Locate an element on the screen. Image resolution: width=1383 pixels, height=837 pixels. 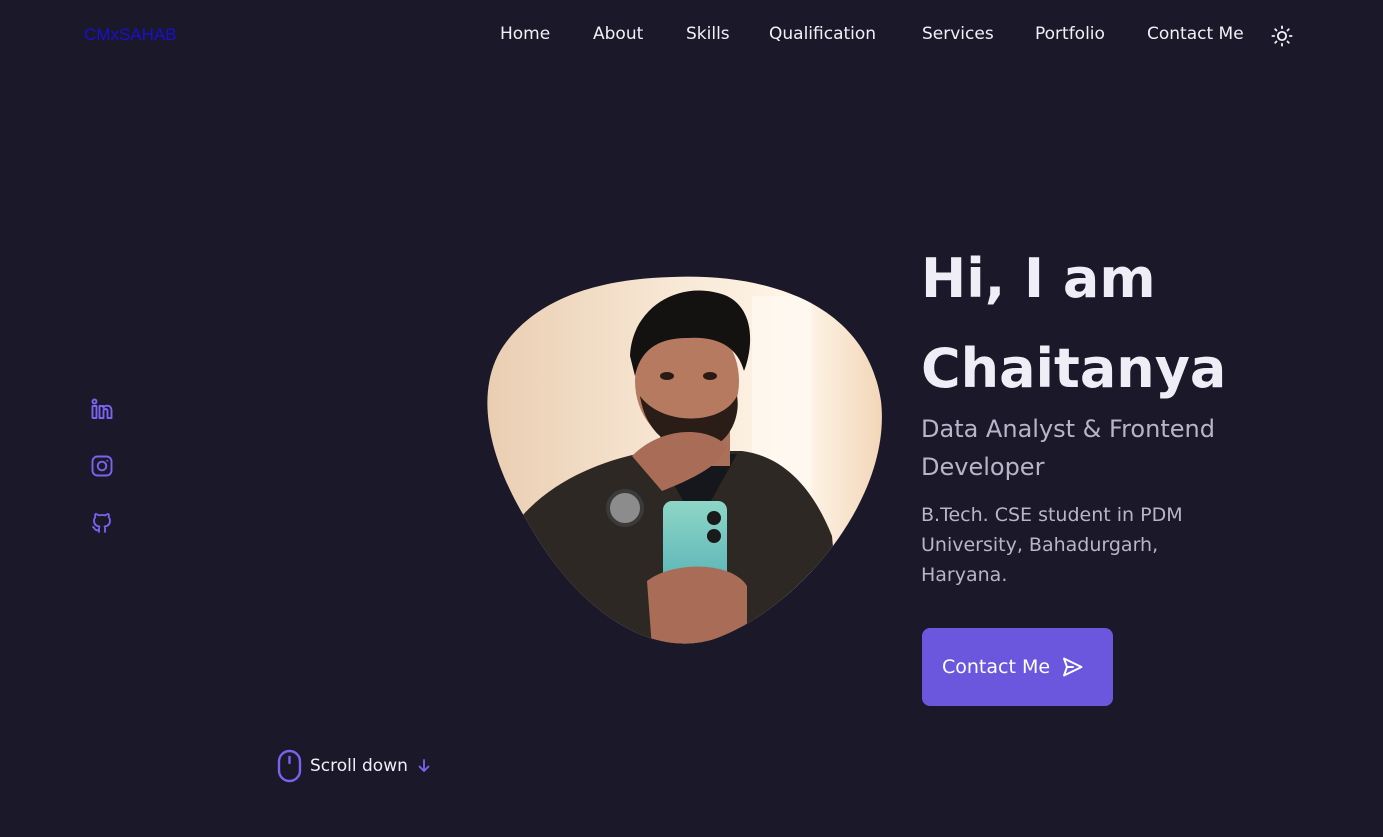
mouse-icon is located at coordinates (289, 766).